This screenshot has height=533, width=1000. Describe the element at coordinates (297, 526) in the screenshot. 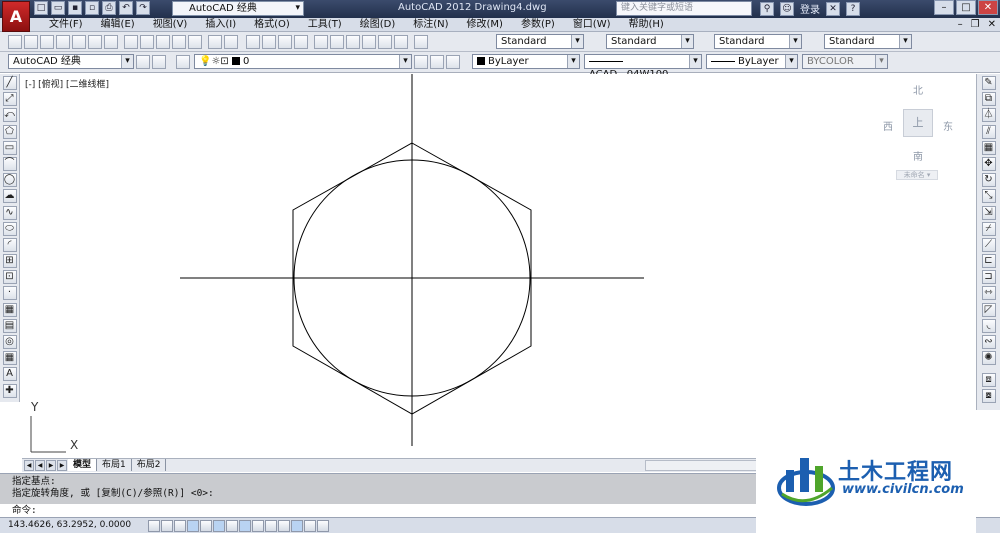

I see `transparency-toggle` at that location.